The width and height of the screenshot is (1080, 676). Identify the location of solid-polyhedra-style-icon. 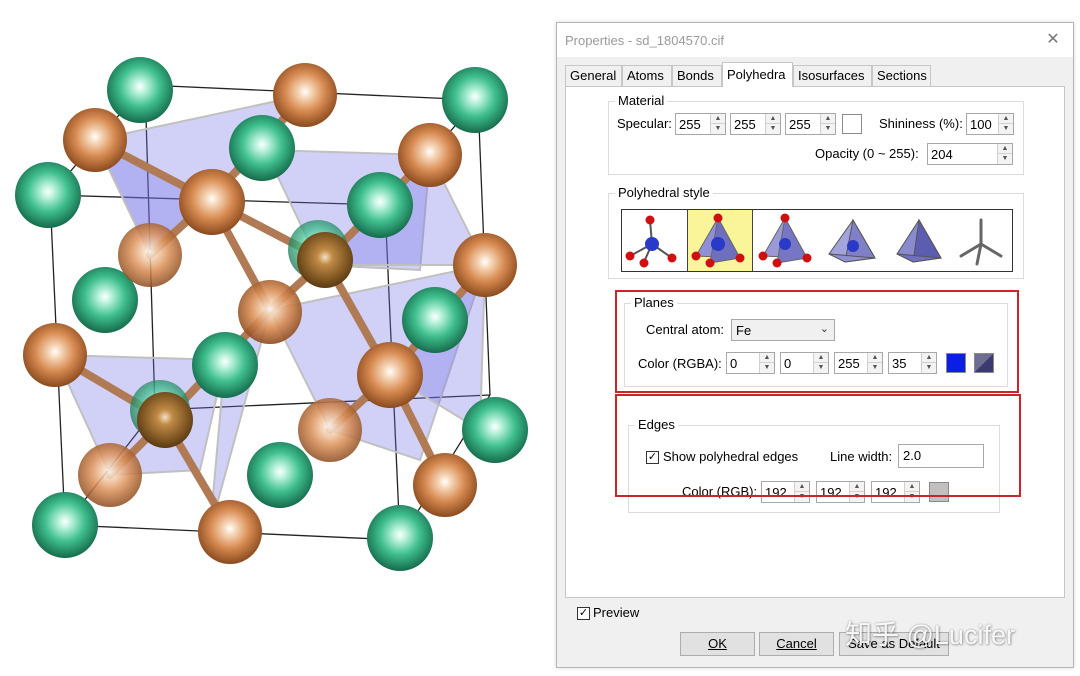
(919, 240).